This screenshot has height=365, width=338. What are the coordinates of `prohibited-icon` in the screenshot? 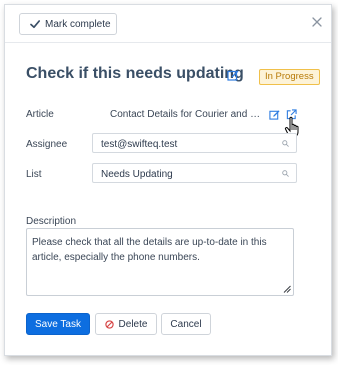 It's located at (109, 324).